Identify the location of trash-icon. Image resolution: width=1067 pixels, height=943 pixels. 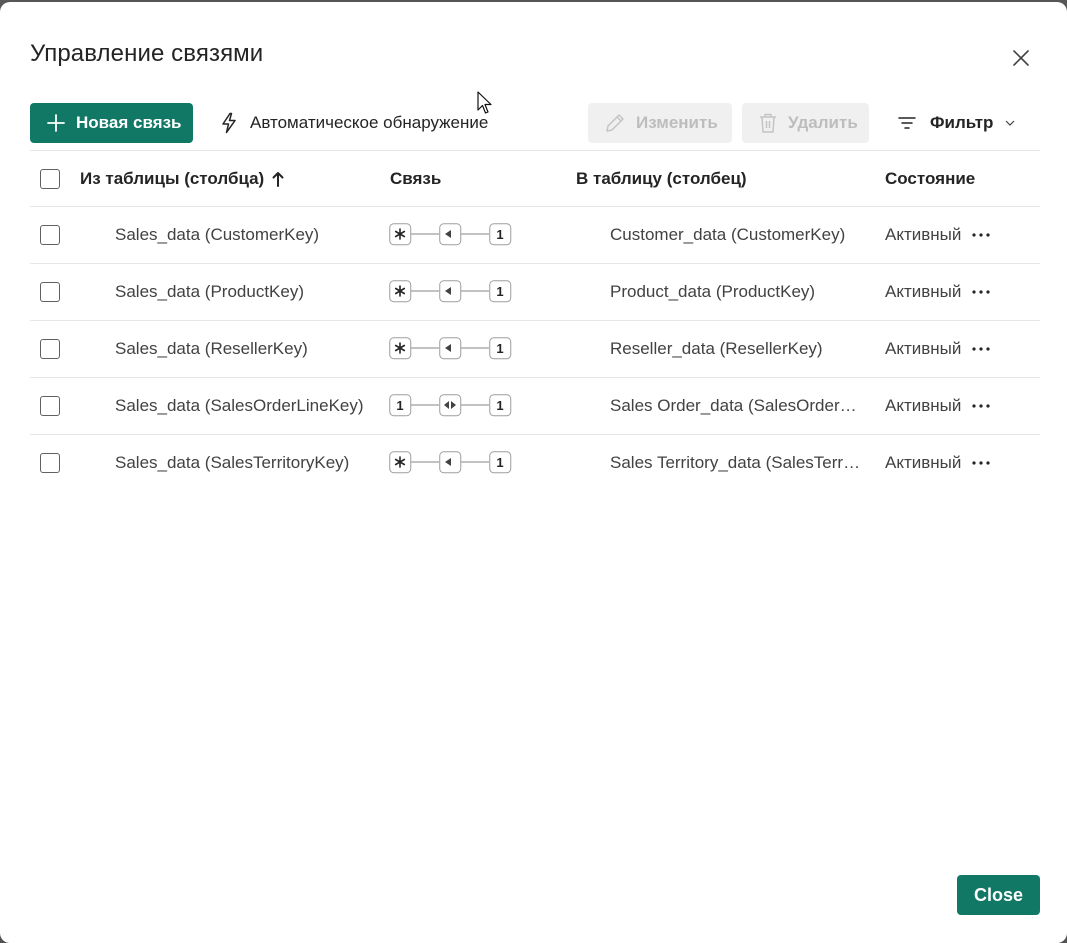
(768, 123).